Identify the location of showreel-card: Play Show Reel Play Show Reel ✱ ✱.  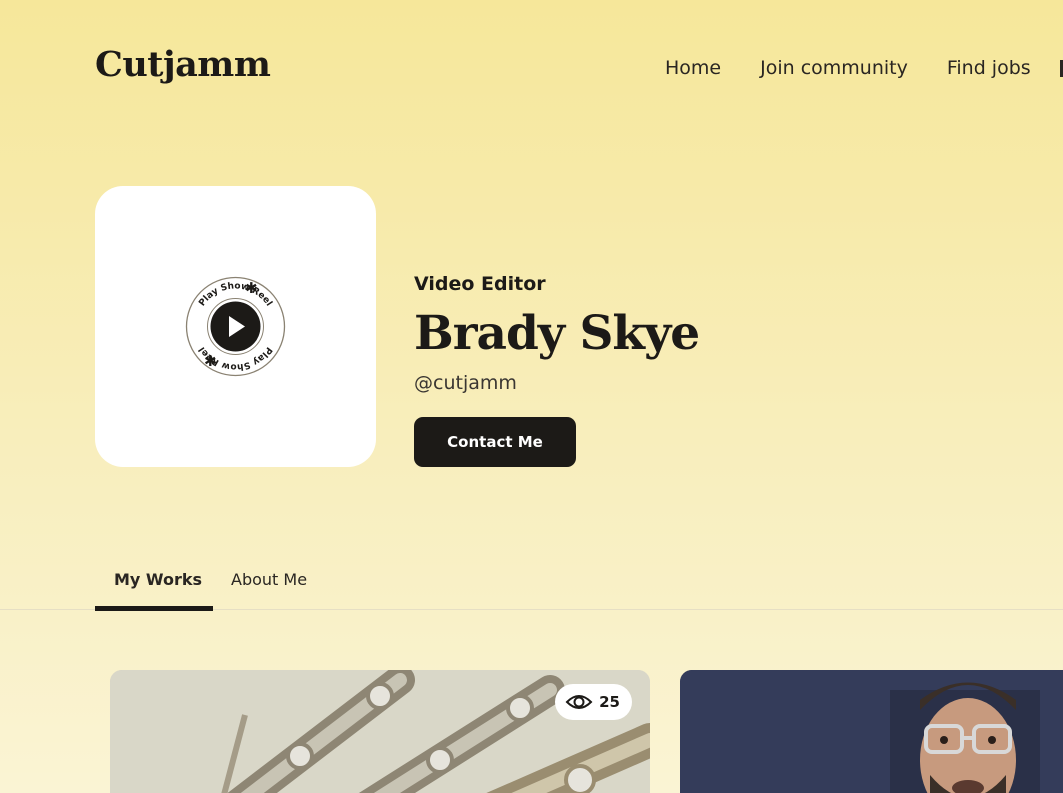
(235, 326).